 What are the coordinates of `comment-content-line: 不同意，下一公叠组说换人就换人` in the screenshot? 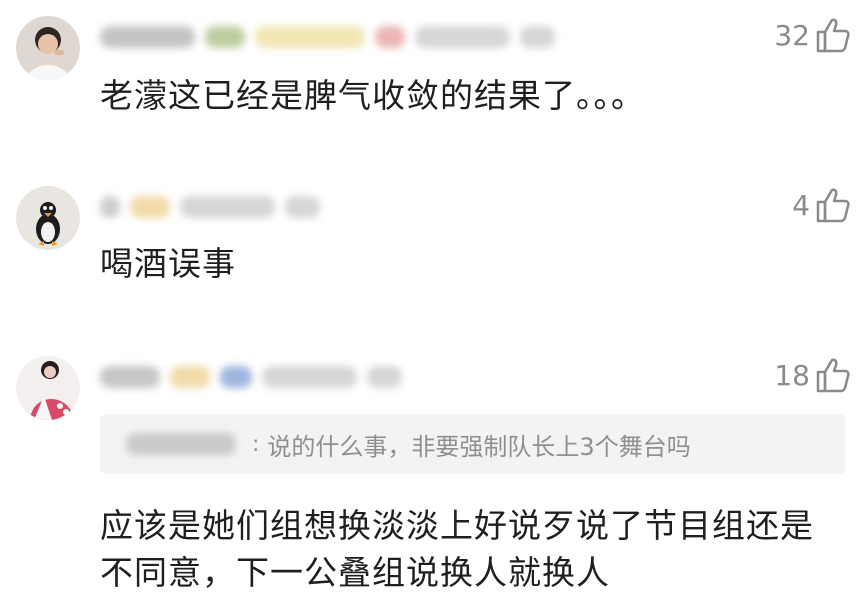 It's located at (355, 572).